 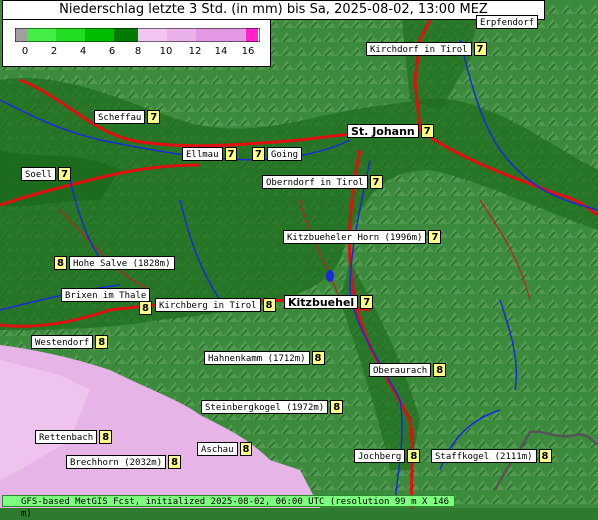 What do you see at coordinates (390, 131) in the screenshot?
I see `place-label-st-johann: St. Johann 7` at bounding box center [390, 131].